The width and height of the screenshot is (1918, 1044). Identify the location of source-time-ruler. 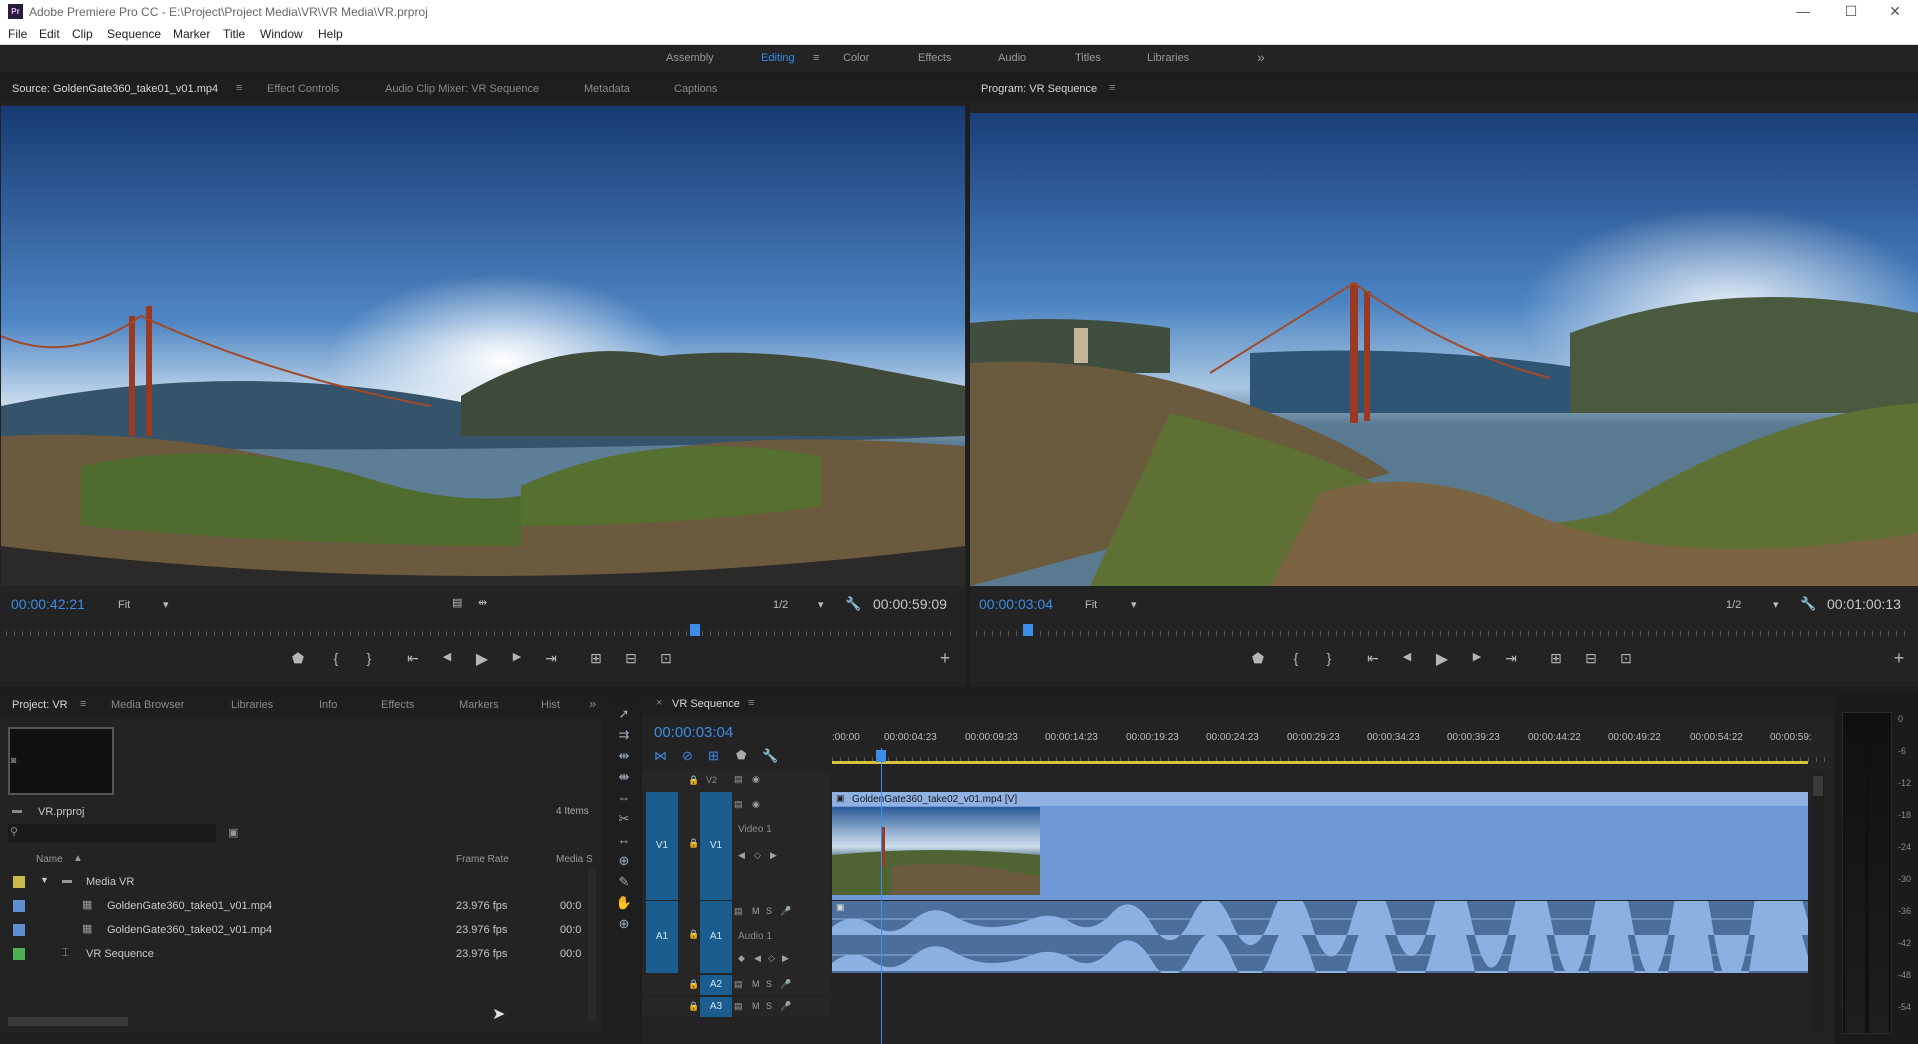
(481, 629).